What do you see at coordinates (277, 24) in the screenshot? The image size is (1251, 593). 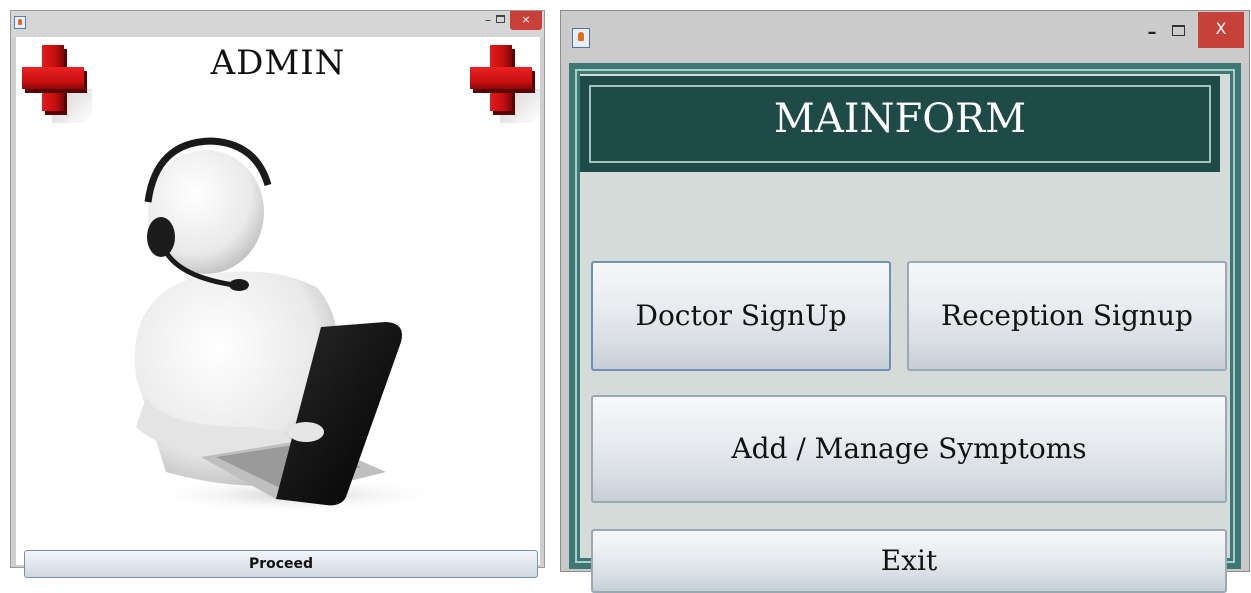 I see `admin-titlebar: – ×` at bounding box center [277, 24].